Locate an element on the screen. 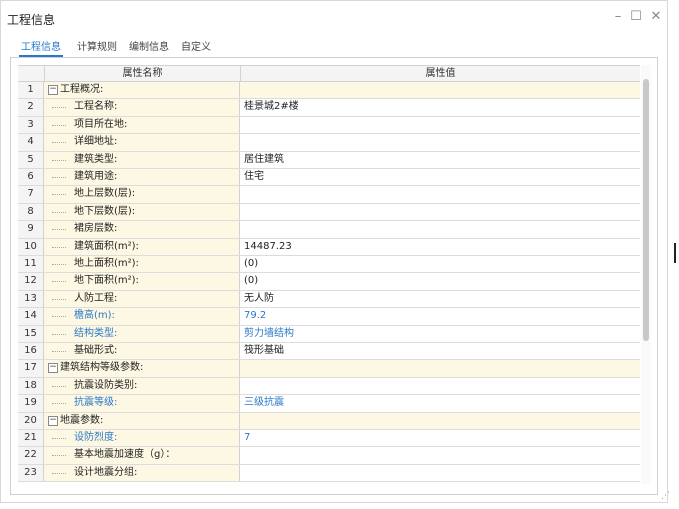 Image resolution: width=679 pixels, height=509 pixels. table-row: 7 地上层数(层): is located at coordinates (329, 195).